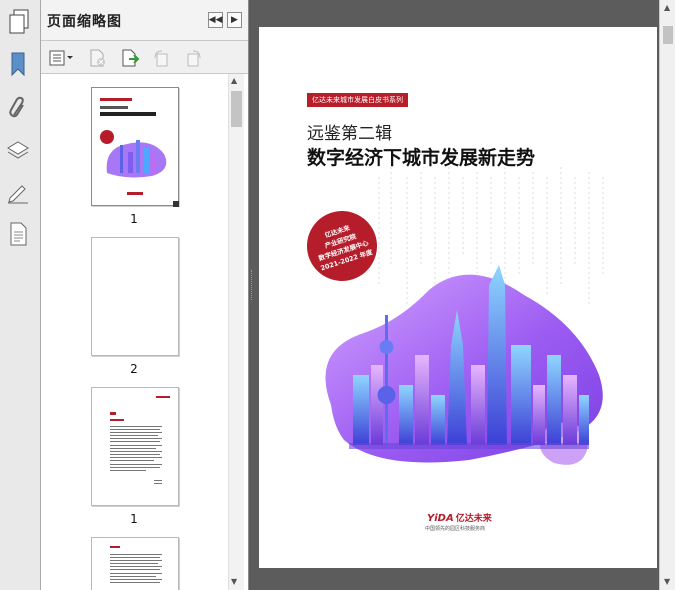 The height and width of the screenshot is (590, 675). What do you see at coordinates (459, 518) in the screenshot?
I see `brand-logo: YiDA 亿达未来` at bounding box center [459, 518].